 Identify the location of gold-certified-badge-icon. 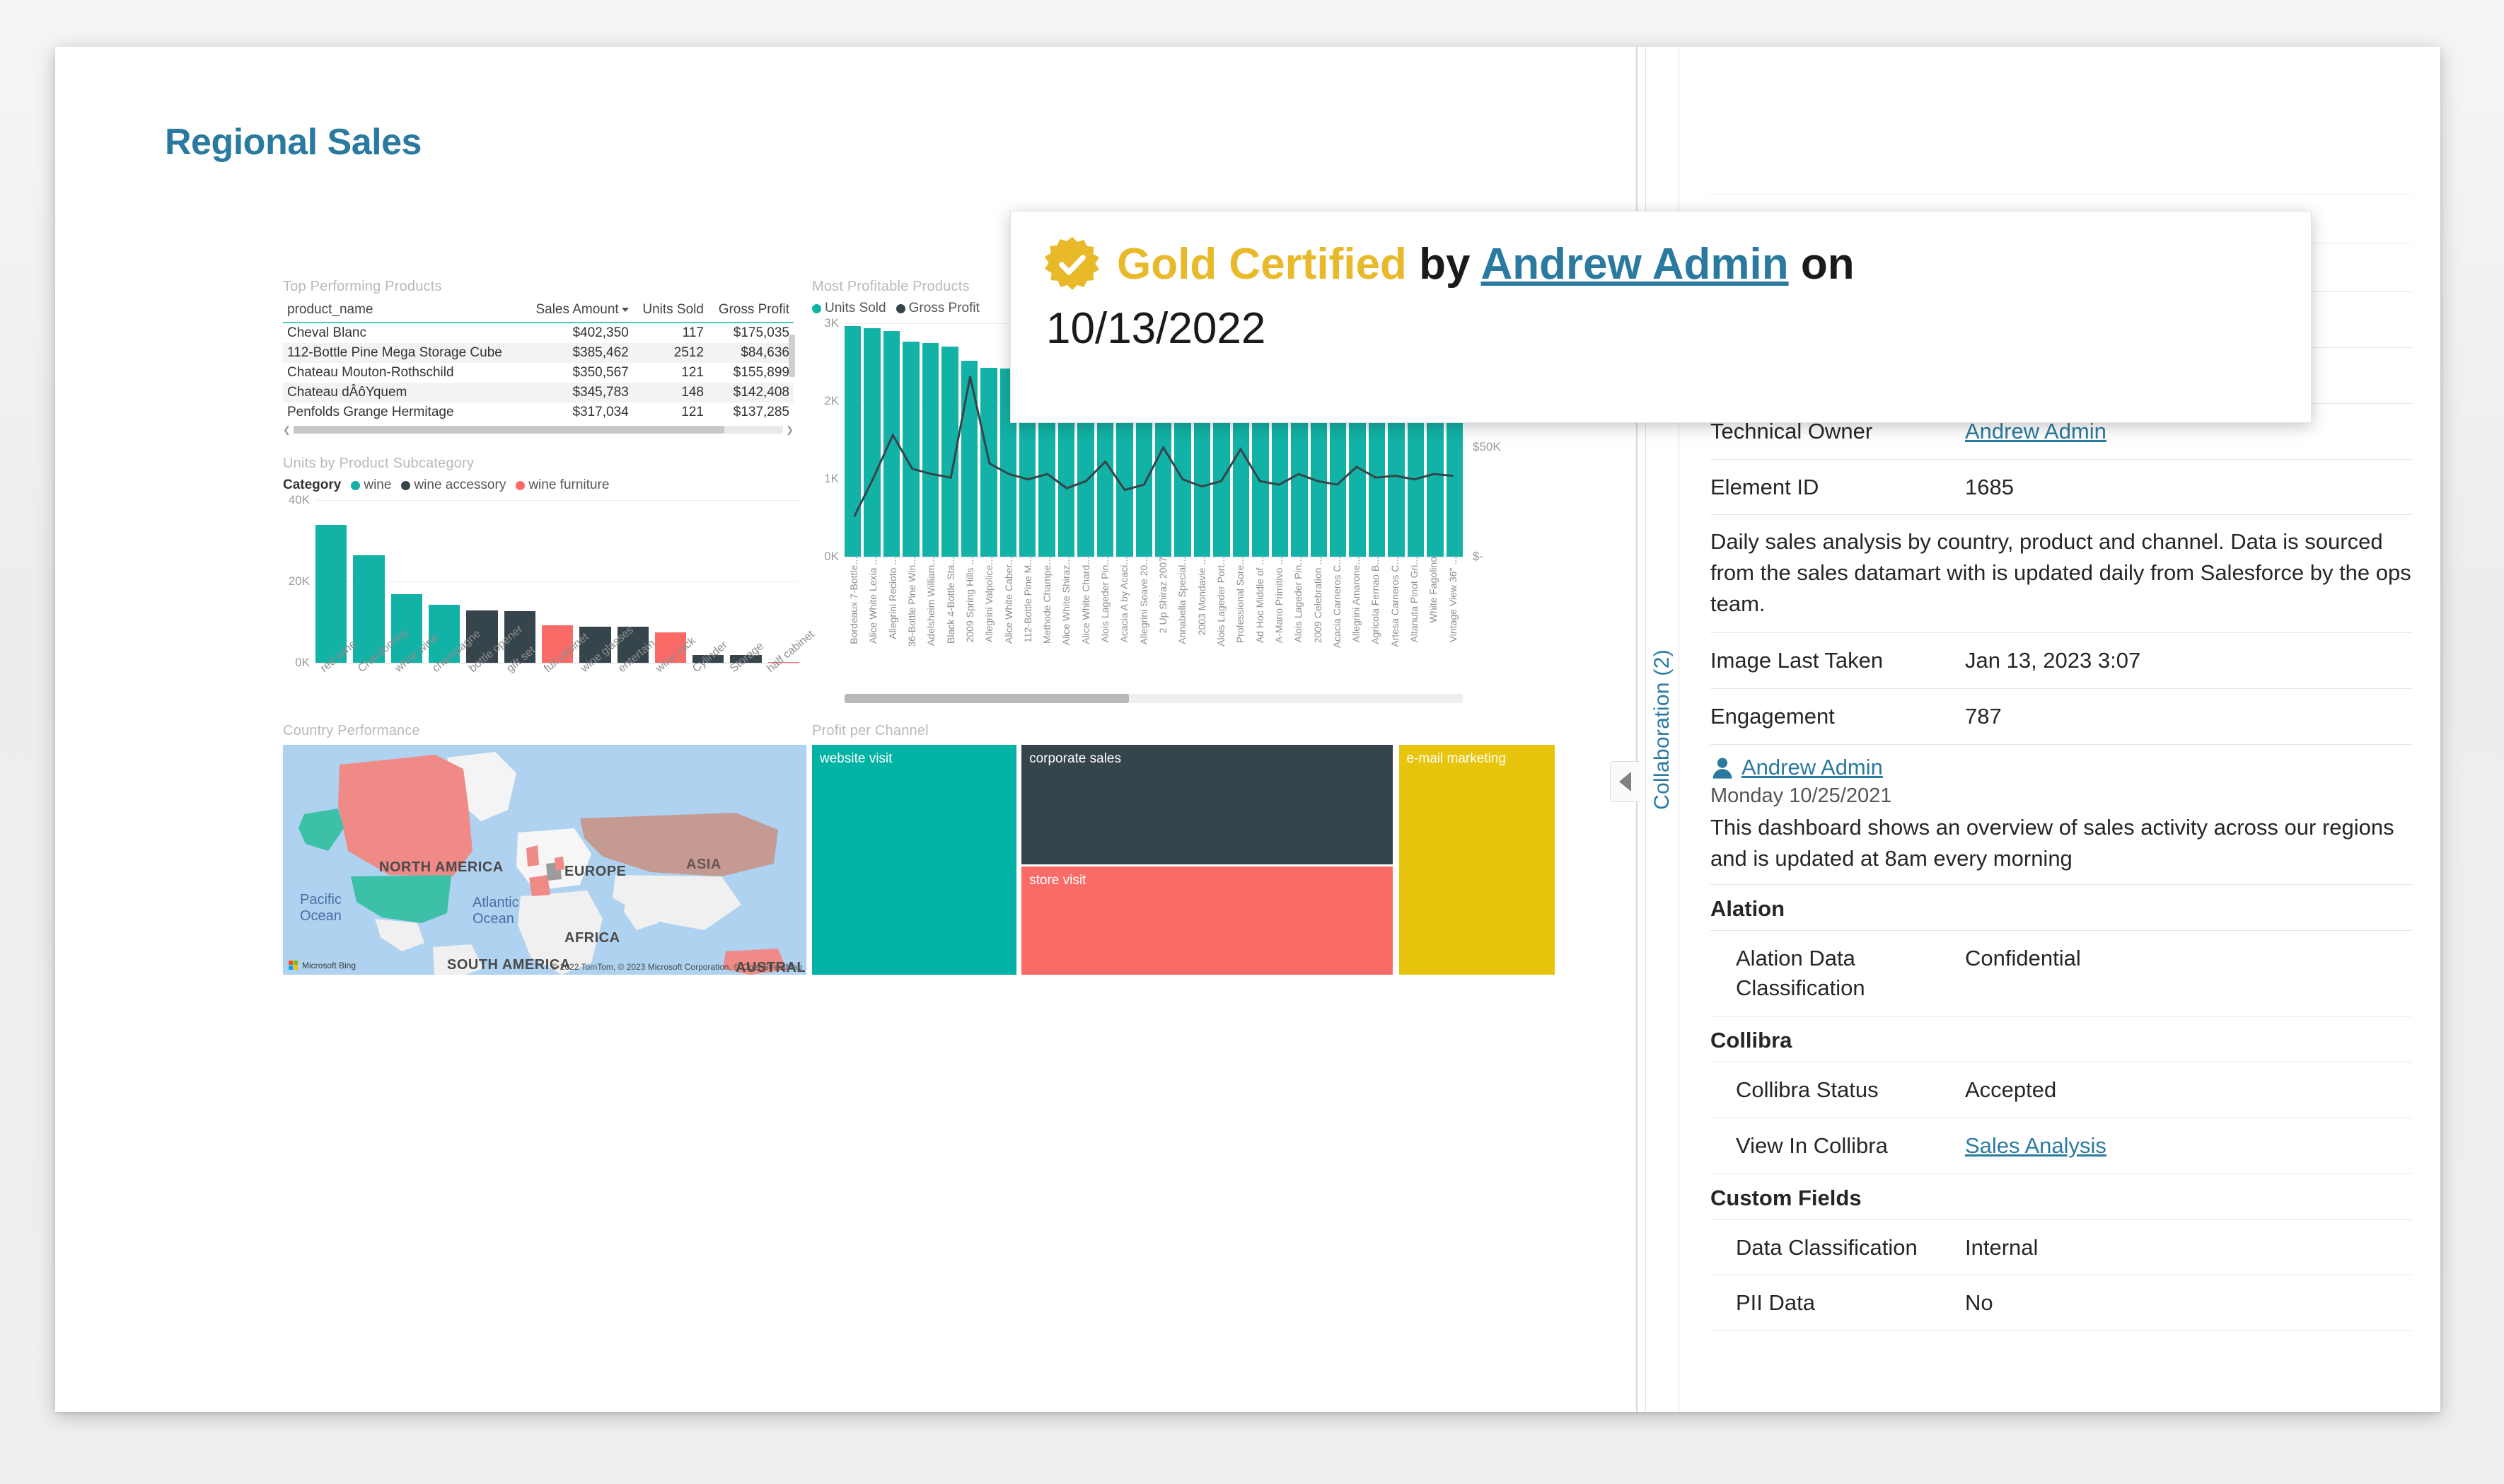
(1072, 263).